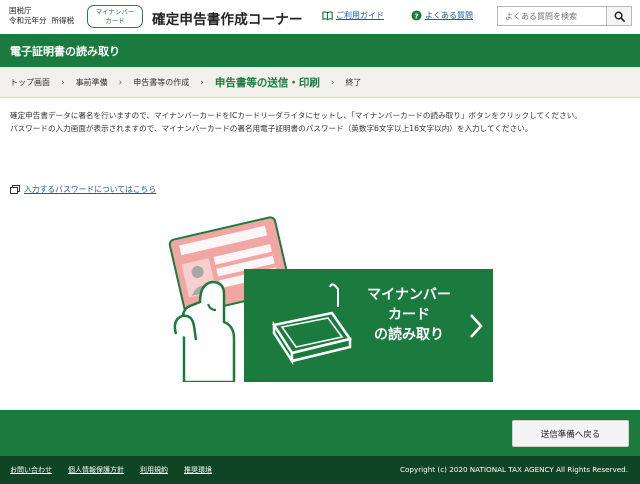 This screenshot has height=484, width=640. I want to click on read-button-line1: マイナンバー, so click(409, 295).